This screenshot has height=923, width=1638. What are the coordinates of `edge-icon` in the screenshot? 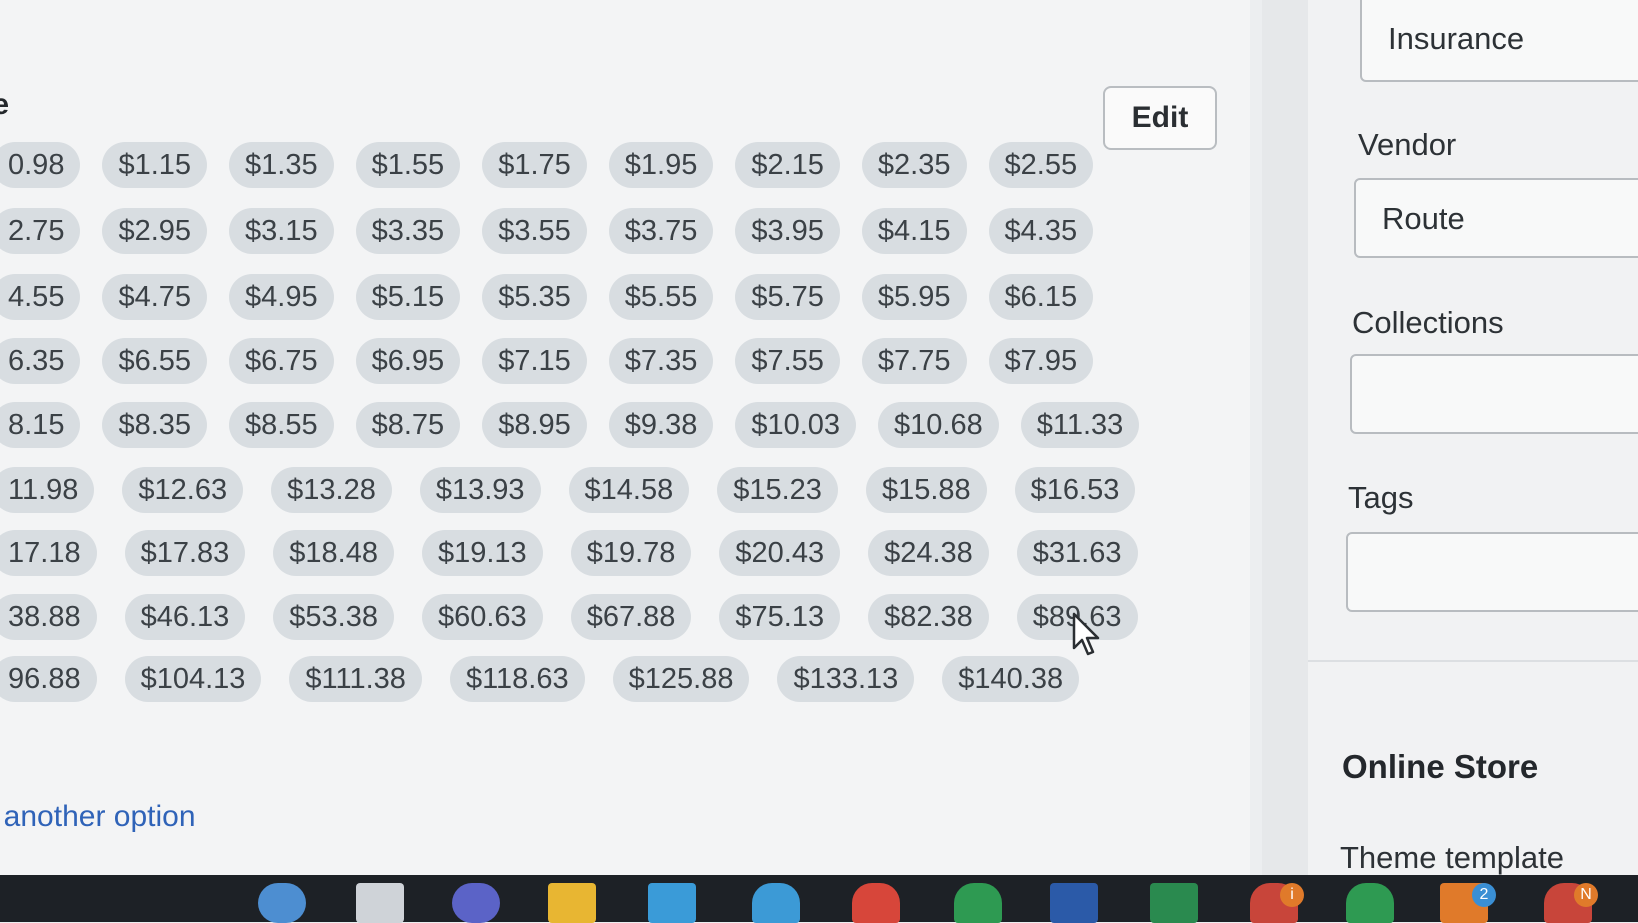 It's located at (776, 903).